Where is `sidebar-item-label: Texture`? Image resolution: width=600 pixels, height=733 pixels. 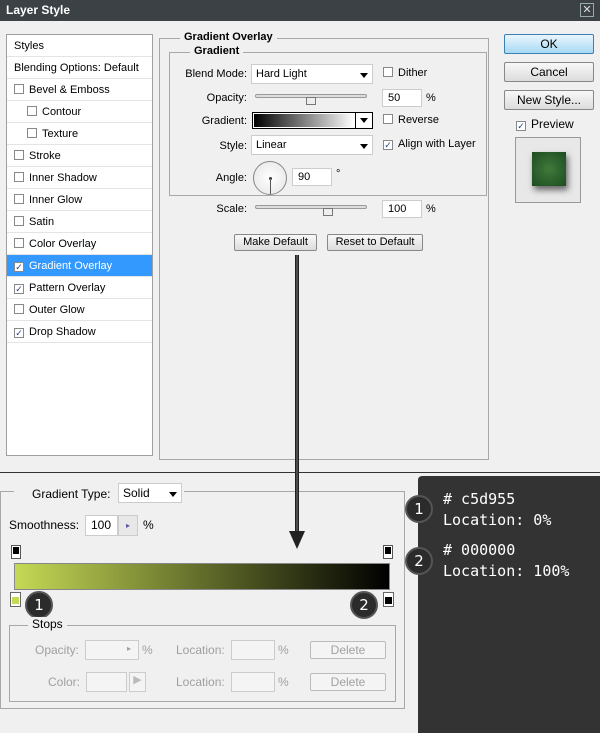
sidebar-item-label: Texture is located at coordinates (60, 134).